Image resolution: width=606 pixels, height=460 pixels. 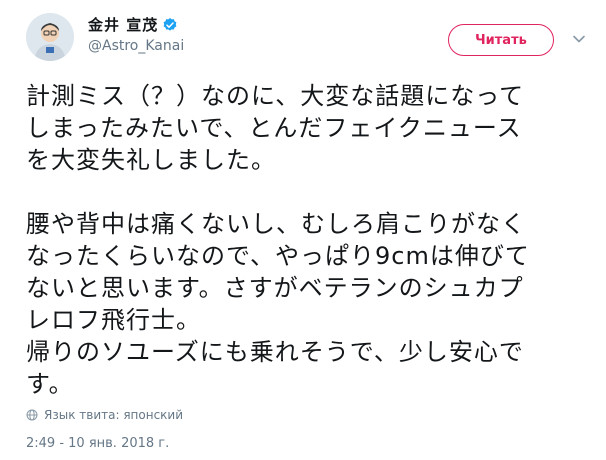 I want to click on verified-badge-icon, so click(x=170, y=24).